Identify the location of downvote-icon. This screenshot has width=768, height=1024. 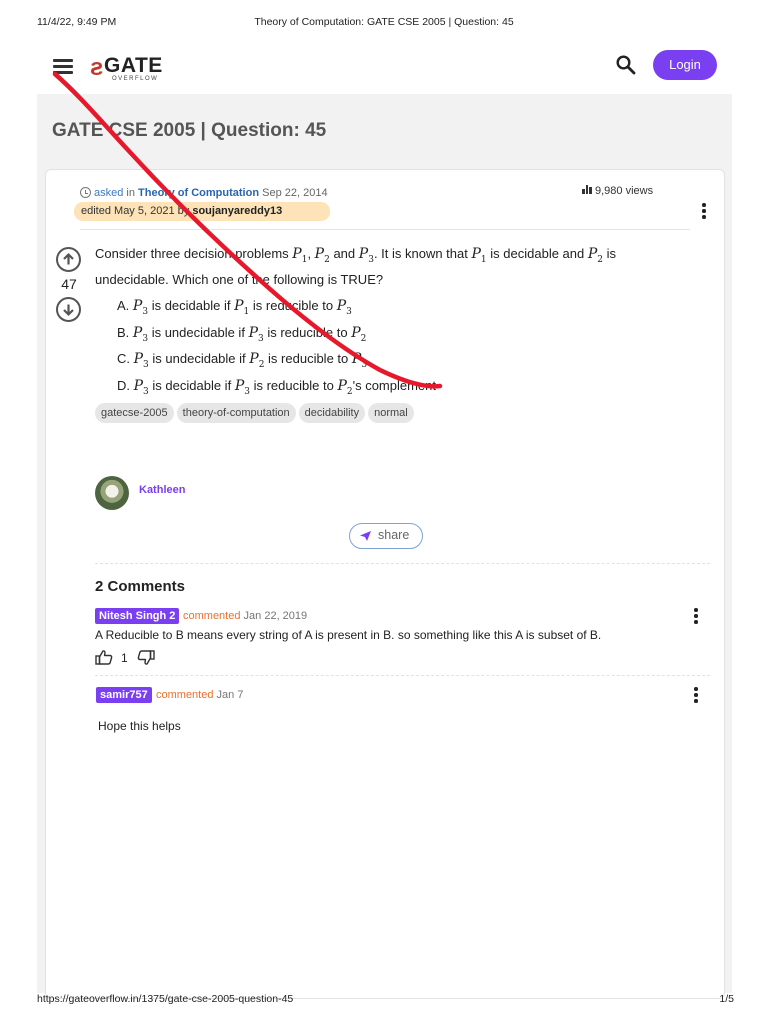
(68, 309).